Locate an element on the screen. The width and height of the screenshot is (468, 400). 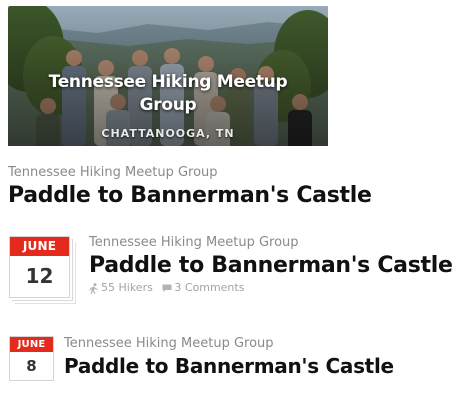
calendar-icon: JUNE 12 is located at coordinates (39, 267).